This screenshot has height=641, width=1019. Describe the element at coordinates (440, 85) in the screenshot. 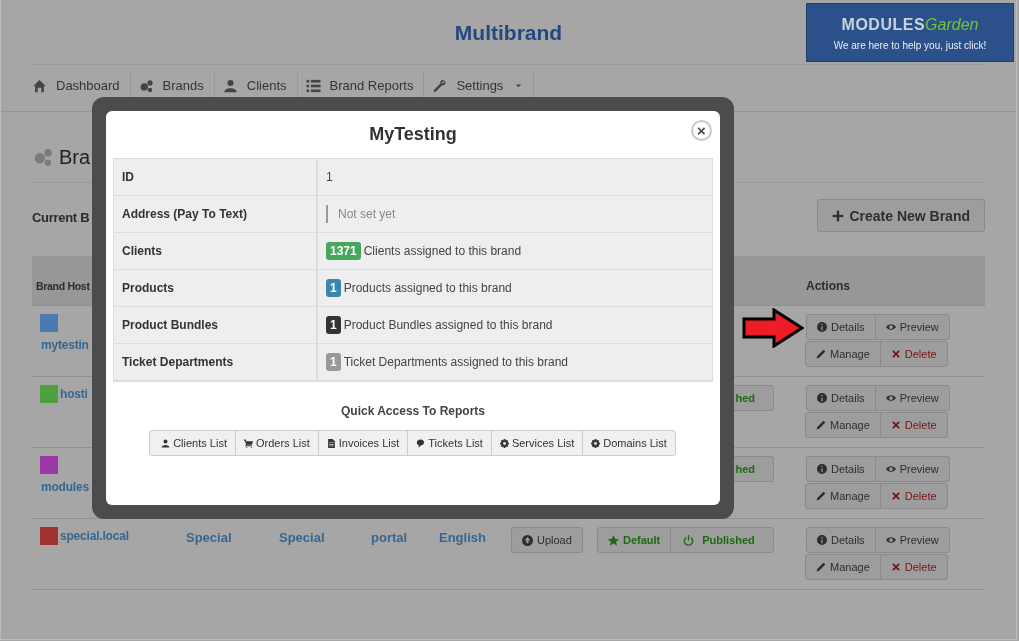

I see `wrench-icon` at that location.